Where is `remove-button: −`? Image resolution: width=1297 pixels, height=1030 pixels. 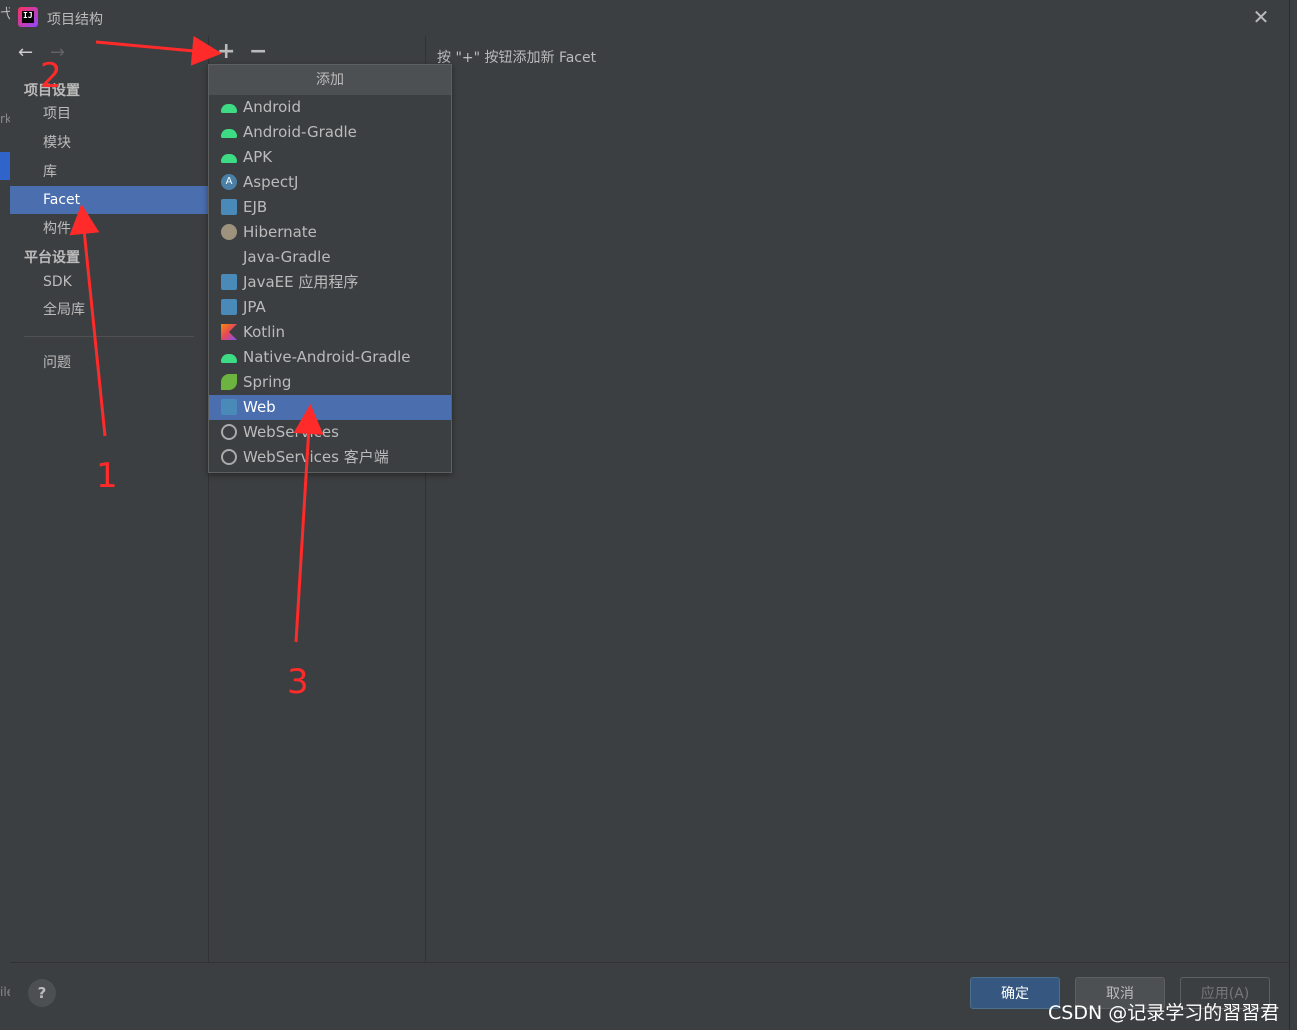
remove-button: − is located at coordinates (258, 51).